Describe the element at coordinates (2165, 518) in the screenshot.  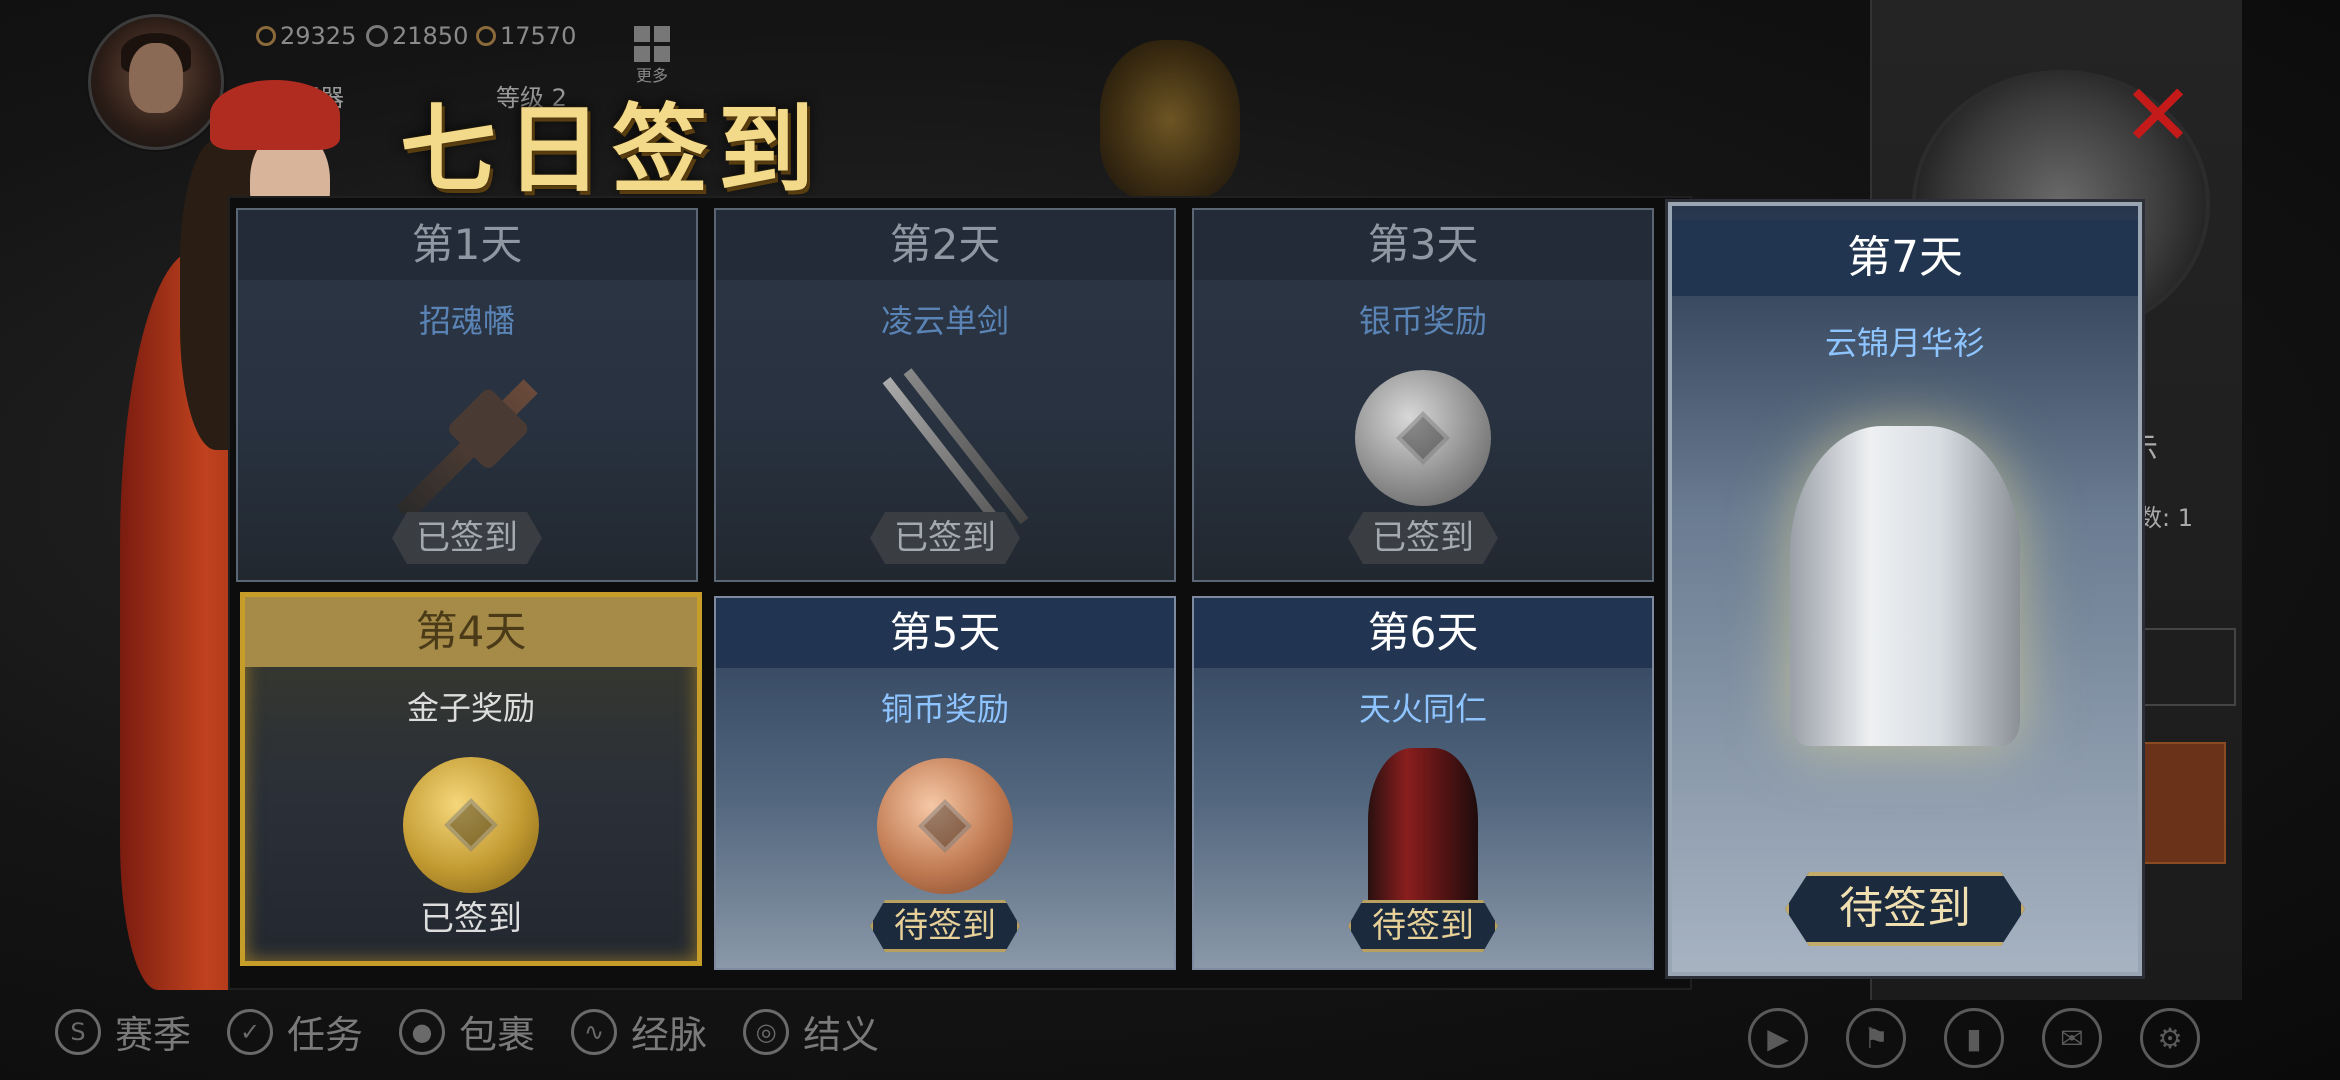
I see `right-panel-count: 数: 1` at that location.